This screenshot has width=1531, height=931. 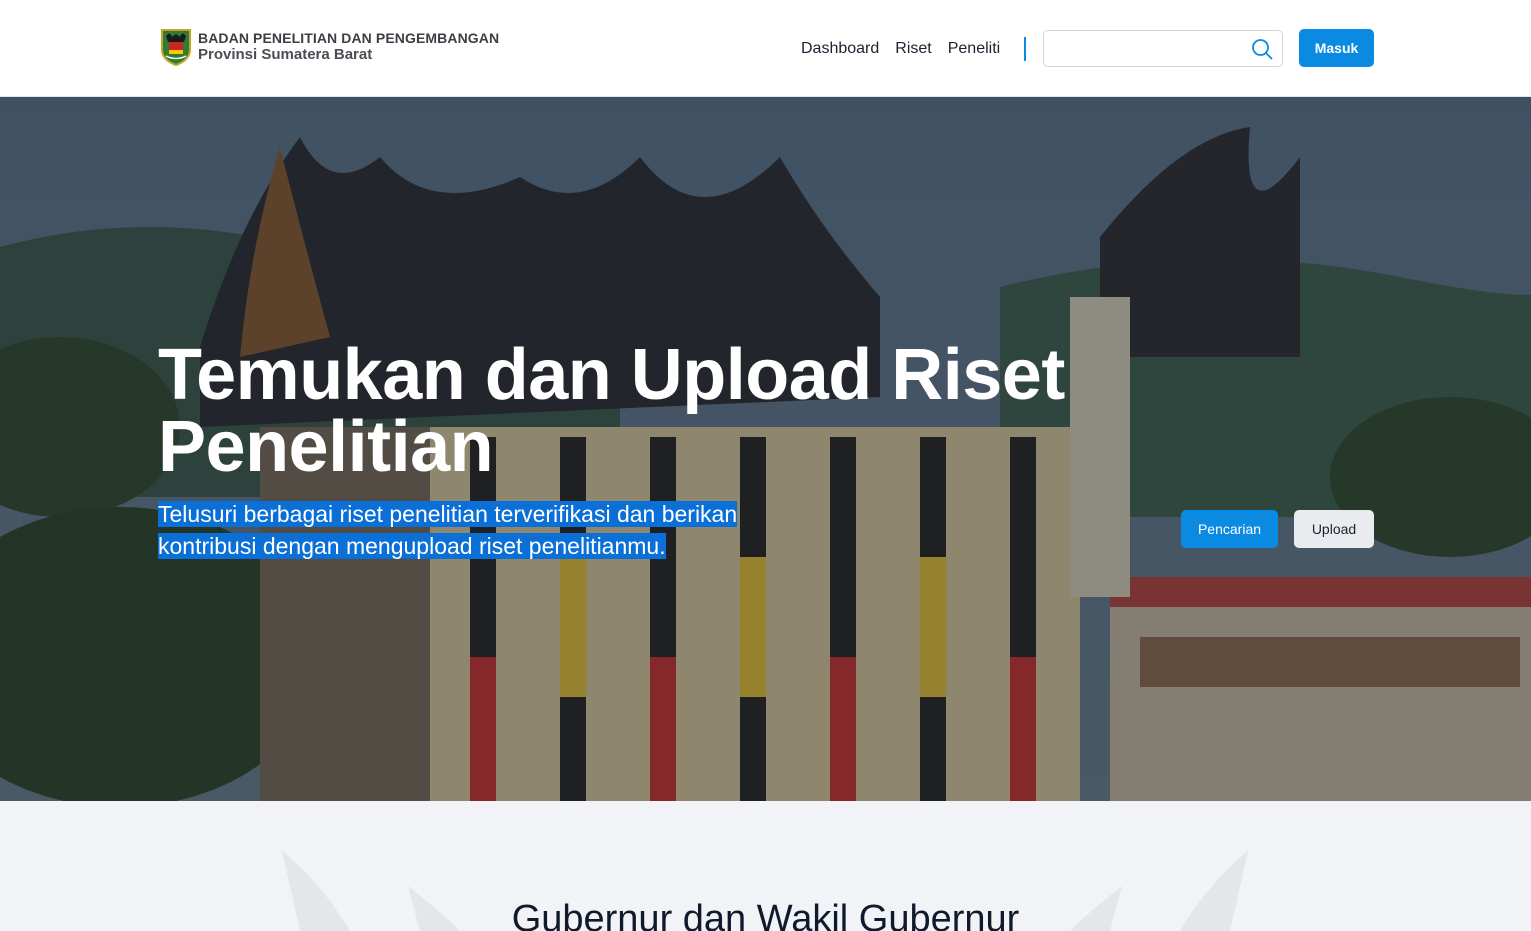 I want to click on main-nav: Dashboard Riset Peneliti, so click(x=914, y=49).